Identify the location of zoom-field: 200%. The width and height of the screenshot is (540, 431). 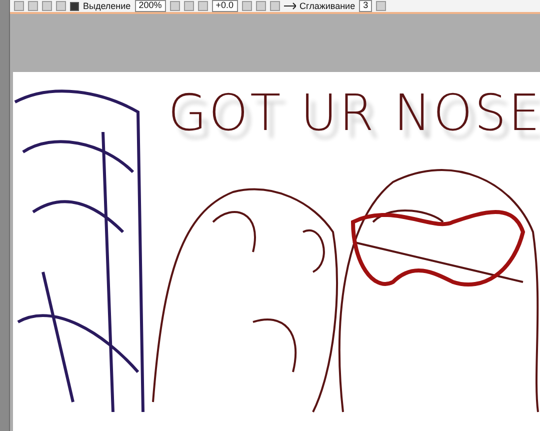
(150, 6).